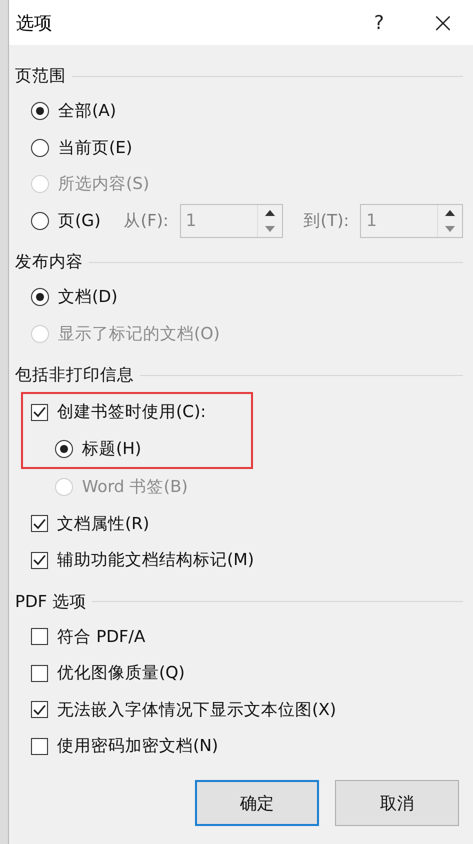  Describe the element at coordinates (34, 23) in the screenshot. I see `window-title: 选项` at that location.